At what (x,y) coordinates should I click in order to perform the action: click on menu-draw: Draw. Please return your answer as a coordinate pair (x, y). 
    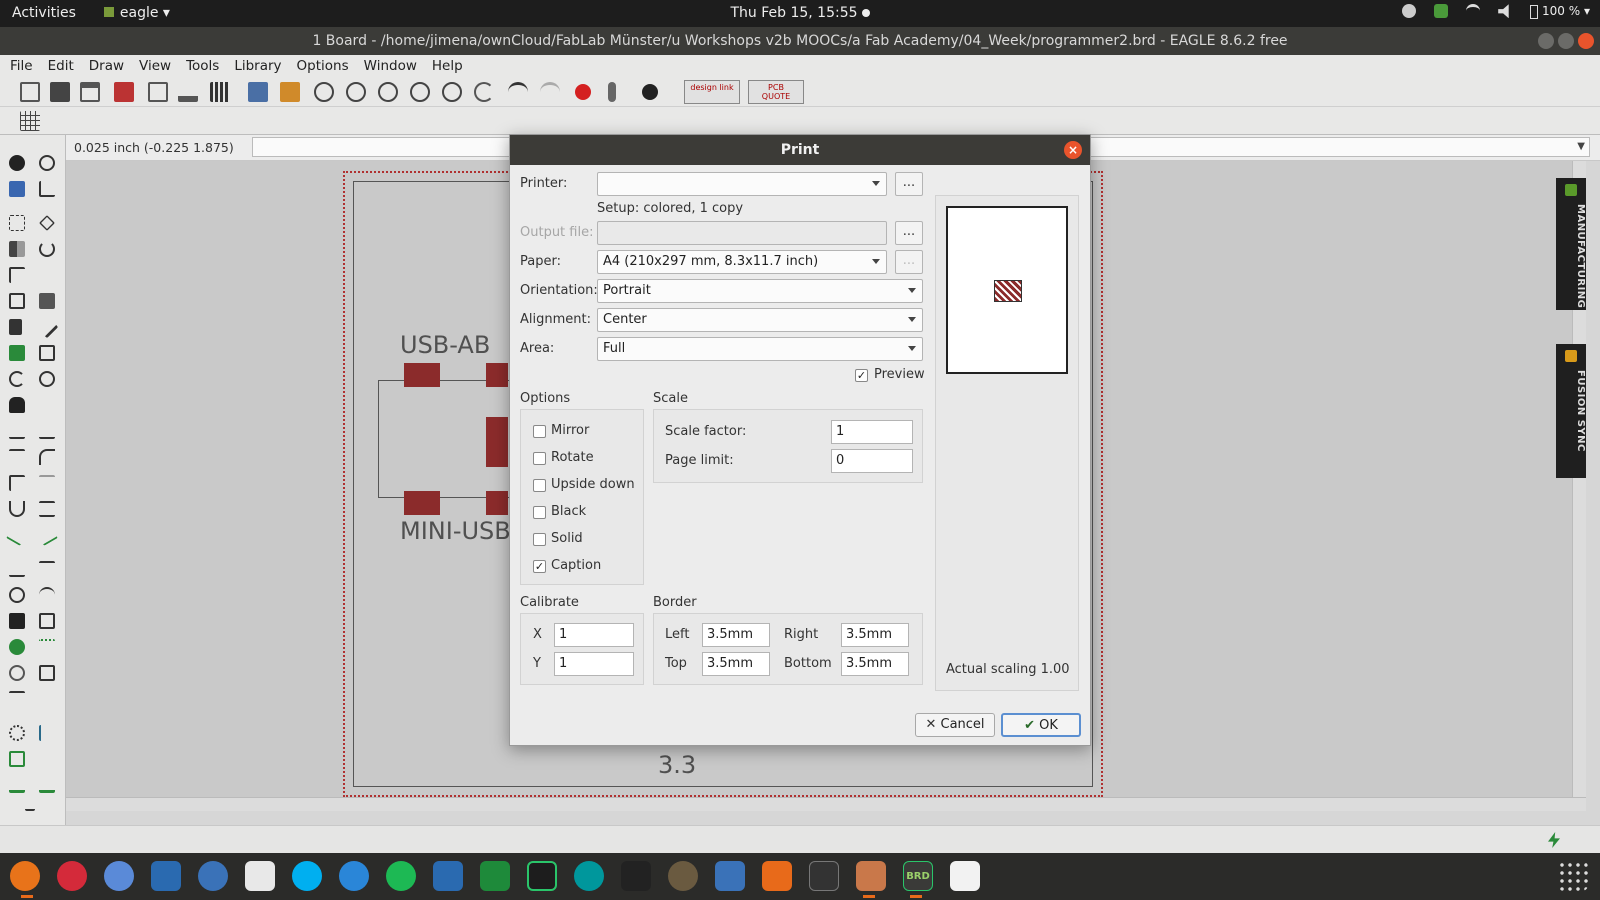
    Looking at the image, I should click on (106, 66).